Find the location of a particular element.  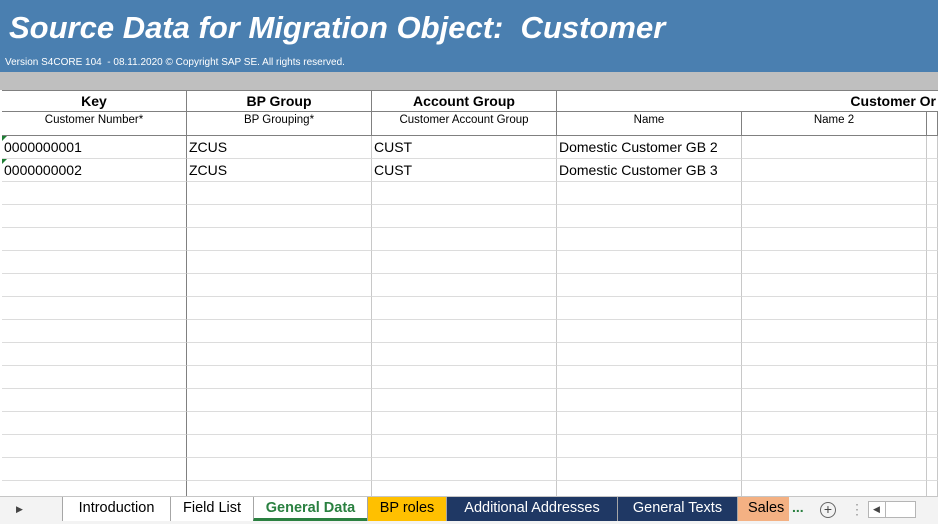

tab-bp-roles: BP roles is located at coordinates (406, 509).